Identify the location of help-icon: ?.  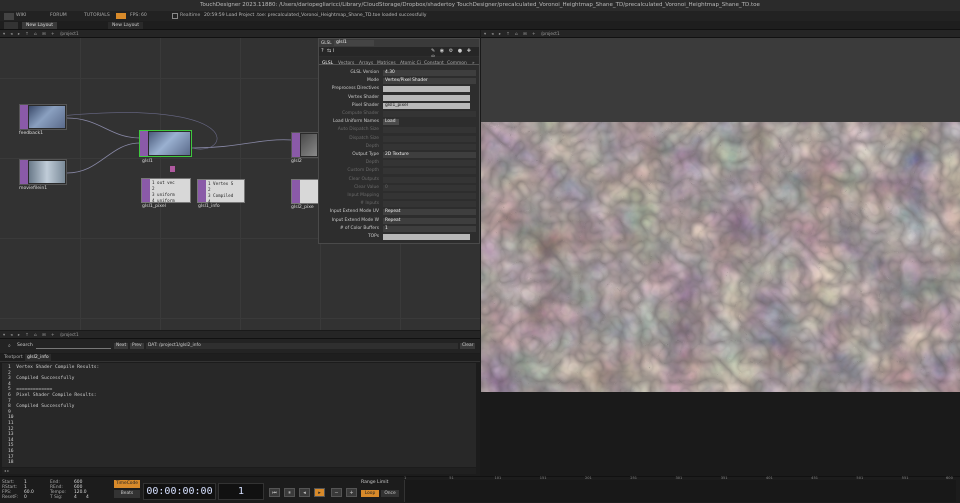
(322, 51).